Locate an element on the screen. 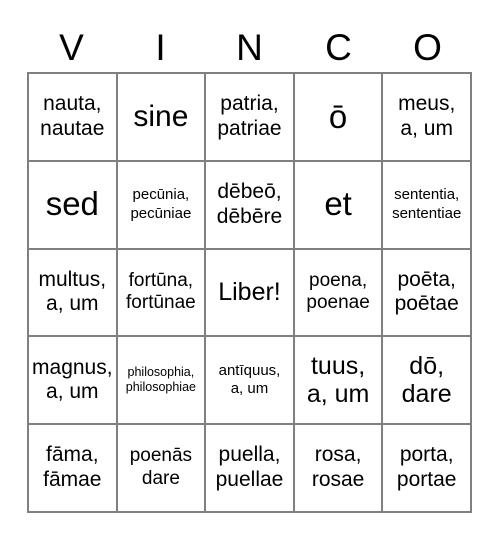 Image resolution: width=500 pixels, height=544 pixels. bingo-cell-label: et is located at coordinates (338, 204).